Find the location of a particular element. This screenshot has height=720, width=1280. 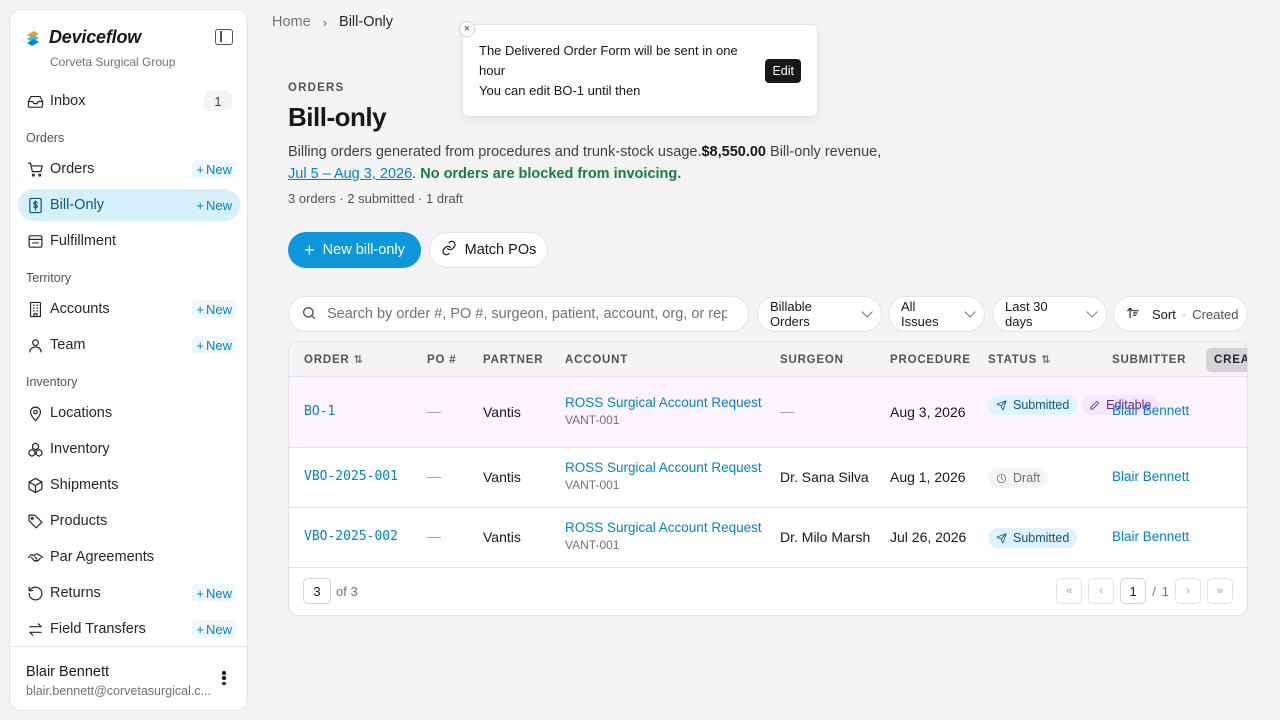

sidebar-item-team: Team + New is located at coordinates (129, 345).